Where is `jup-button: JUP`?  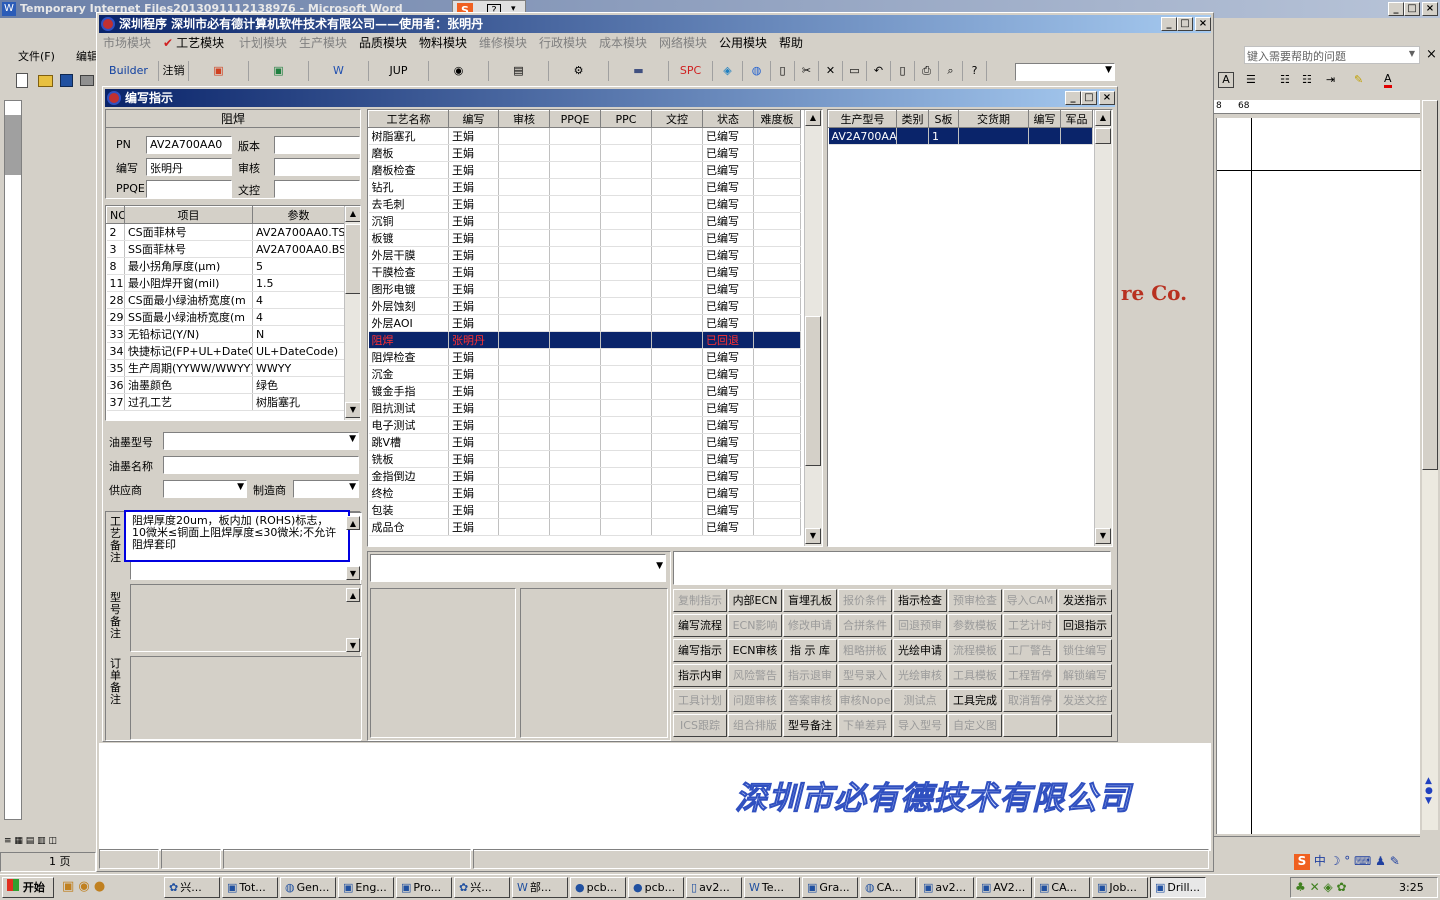 jup-button: JUP is located at coordinates (399, 71).